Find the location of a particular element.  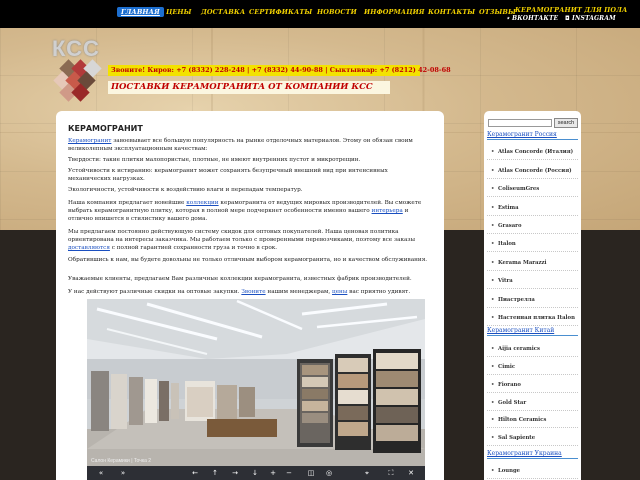

hotspots-icon: ⌖ is located at coordinates (367, 473).